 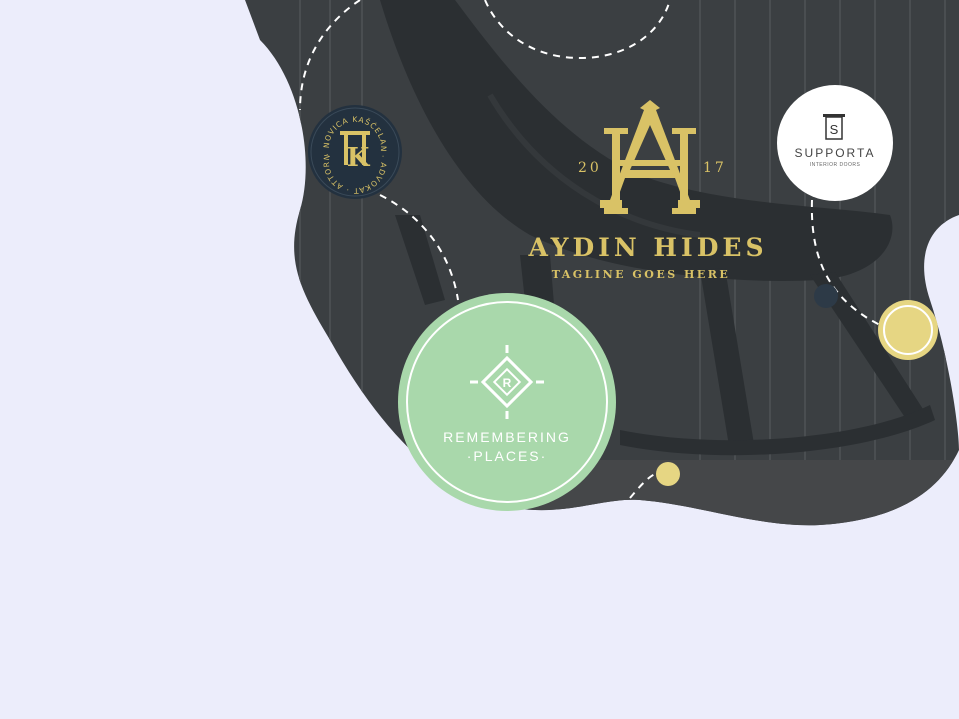 I want to click on remembering-places-badge: R REMEMBERING ·PLACES·, so click(x=507, y=402).